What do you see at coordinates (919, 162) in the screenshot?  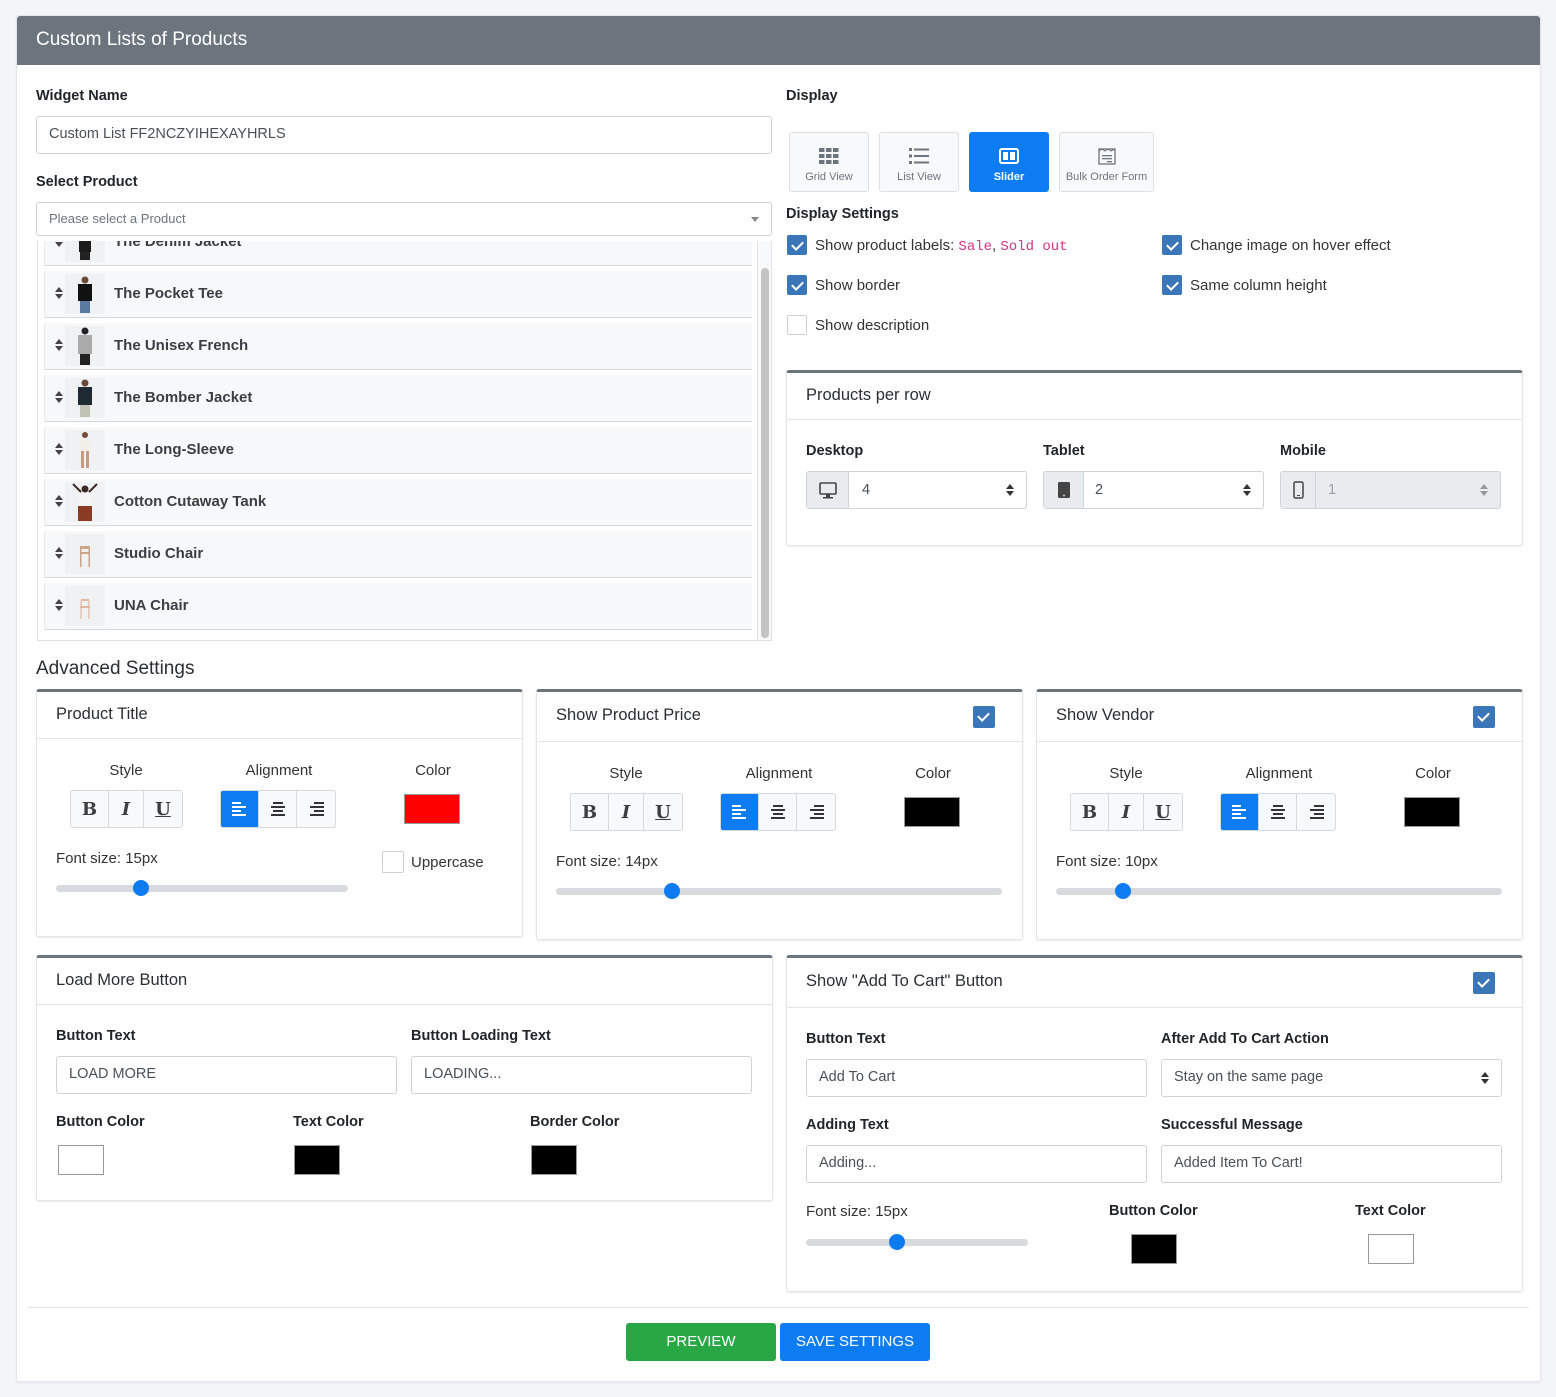 I see `display-list-view-button: List View` at bounding box center [919, 162].